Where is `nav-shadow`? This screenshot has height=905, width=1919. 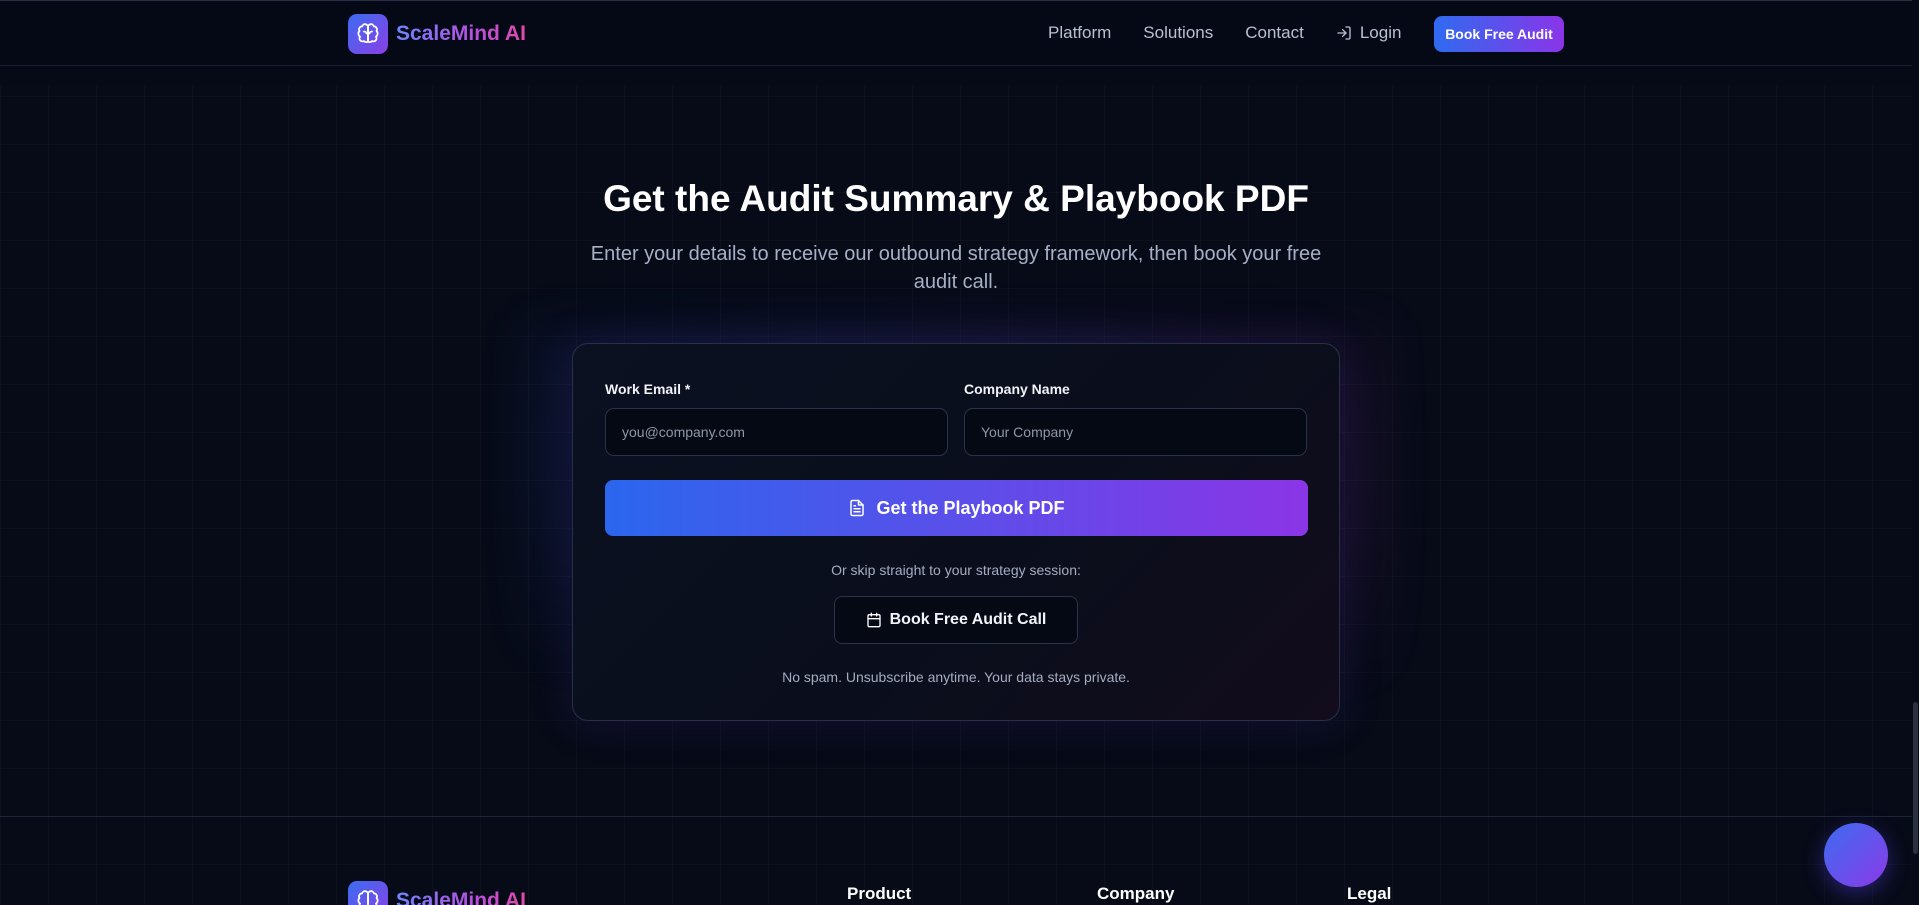 nav-shadow is located at coordinates (959, 76).